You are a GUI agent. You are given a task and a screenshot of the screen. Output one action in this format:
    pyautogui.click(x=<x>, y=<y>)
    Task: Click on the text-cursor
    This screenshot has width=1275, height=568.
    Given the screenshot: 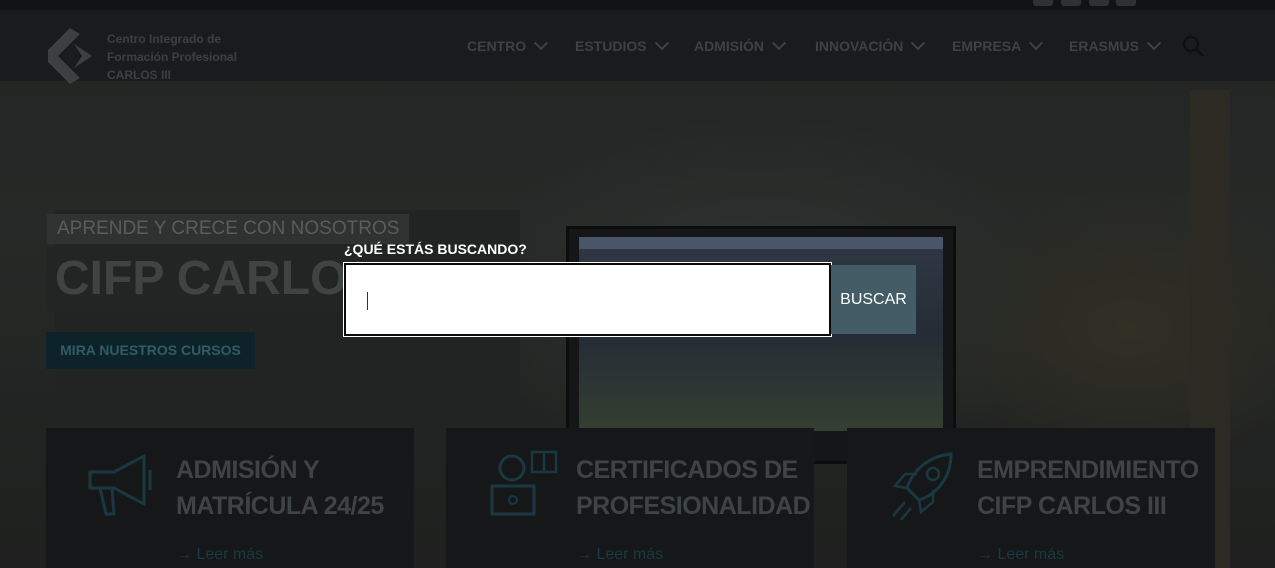 What is the action you would take?
    pyautogui.click(x=367, y=301)
    